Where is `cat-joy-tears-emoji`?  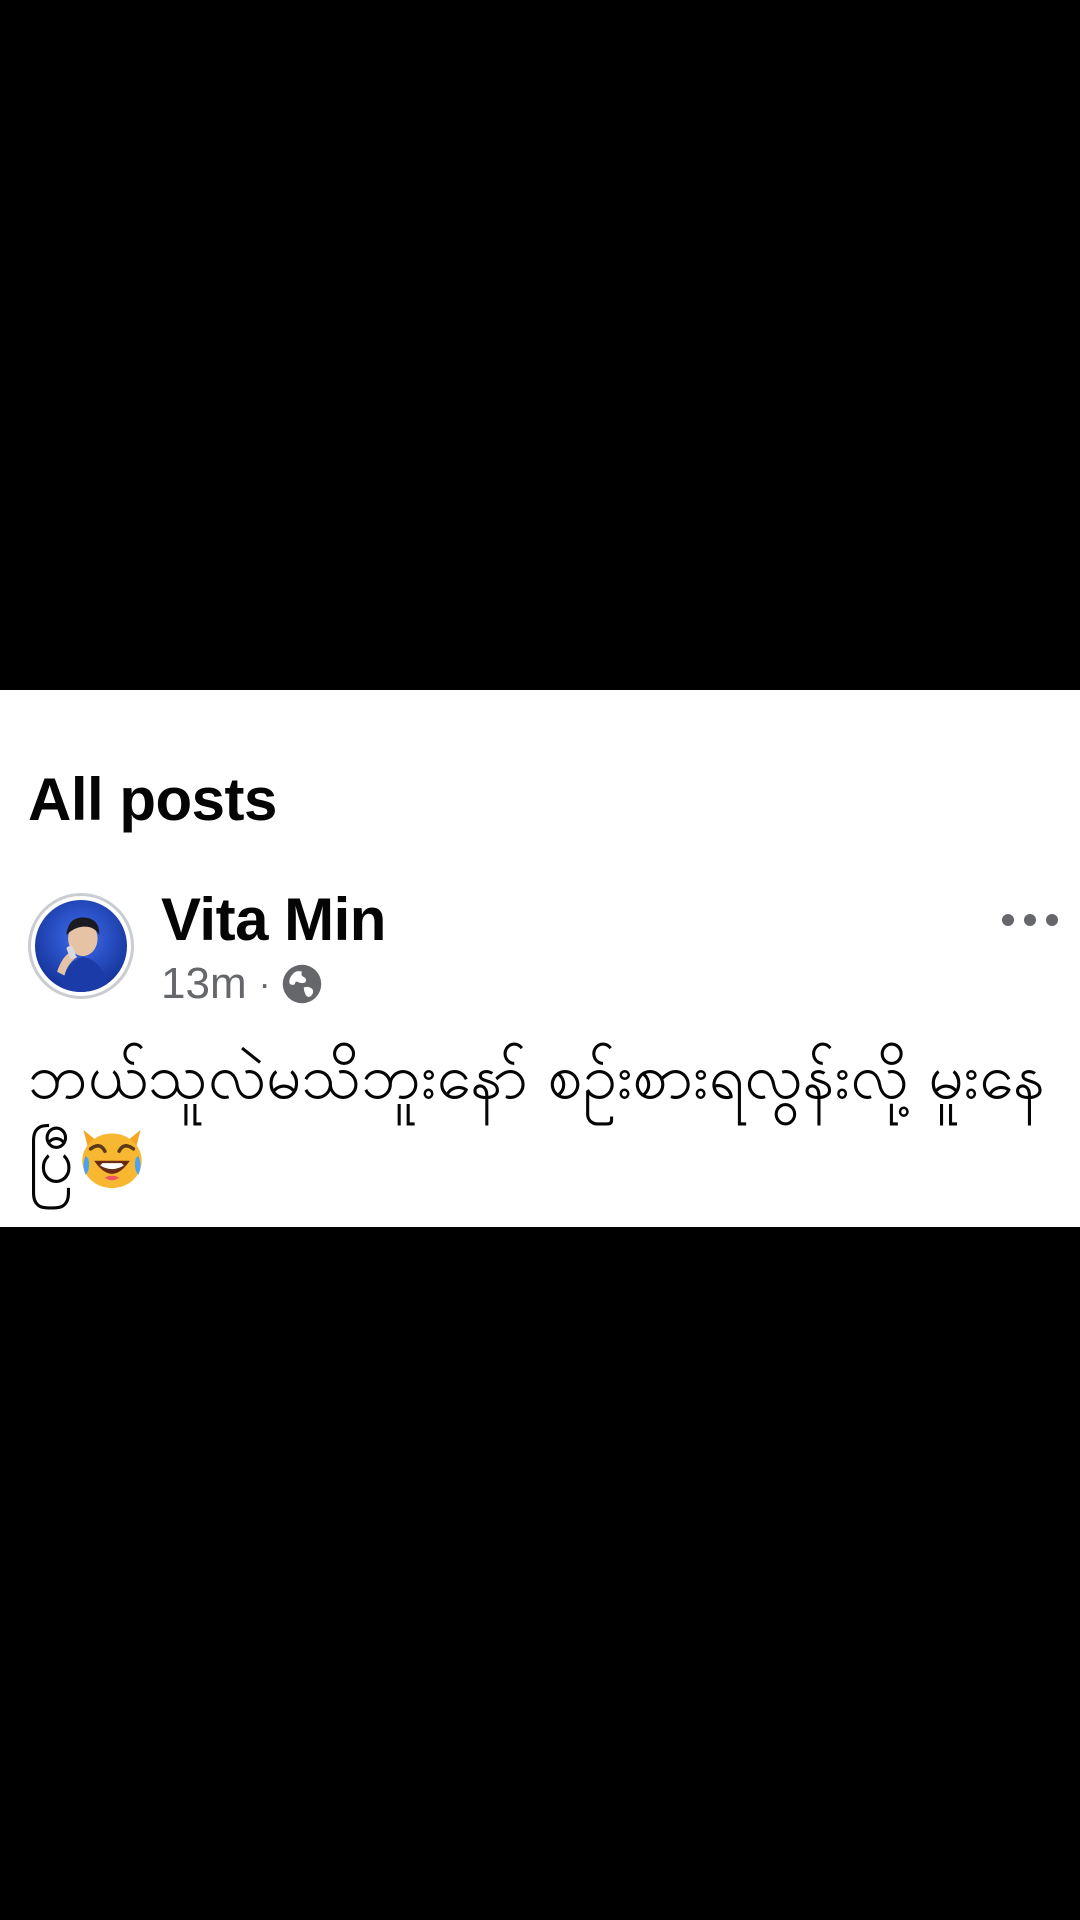 cat-joy-tears-emoji is located at coordinates (112, 1156).